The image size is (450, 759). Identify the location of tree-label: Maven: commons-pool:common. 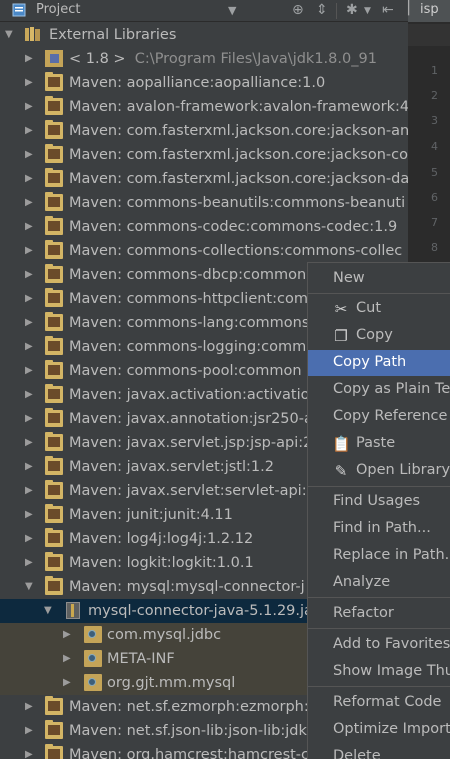
(185, 371).